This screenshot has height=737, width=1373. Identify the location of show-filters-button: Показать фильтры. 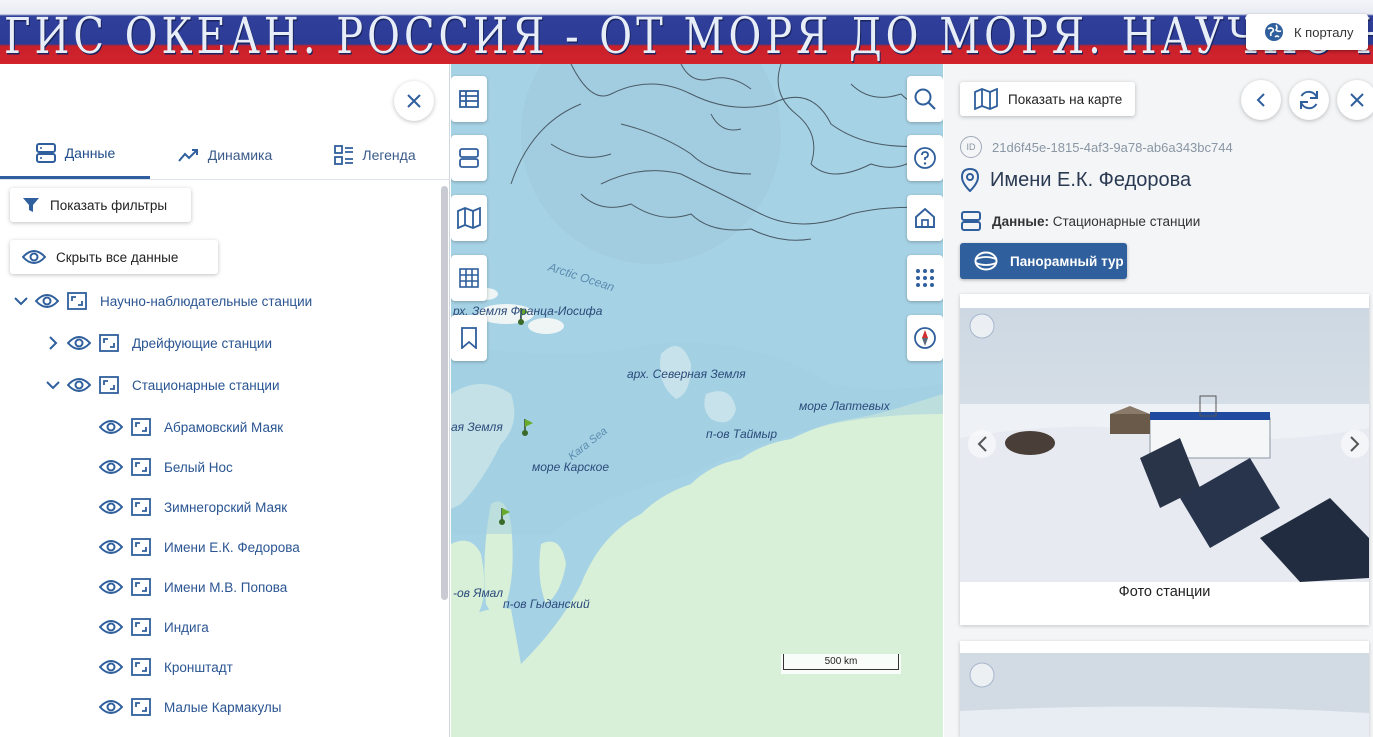
(100, 205).